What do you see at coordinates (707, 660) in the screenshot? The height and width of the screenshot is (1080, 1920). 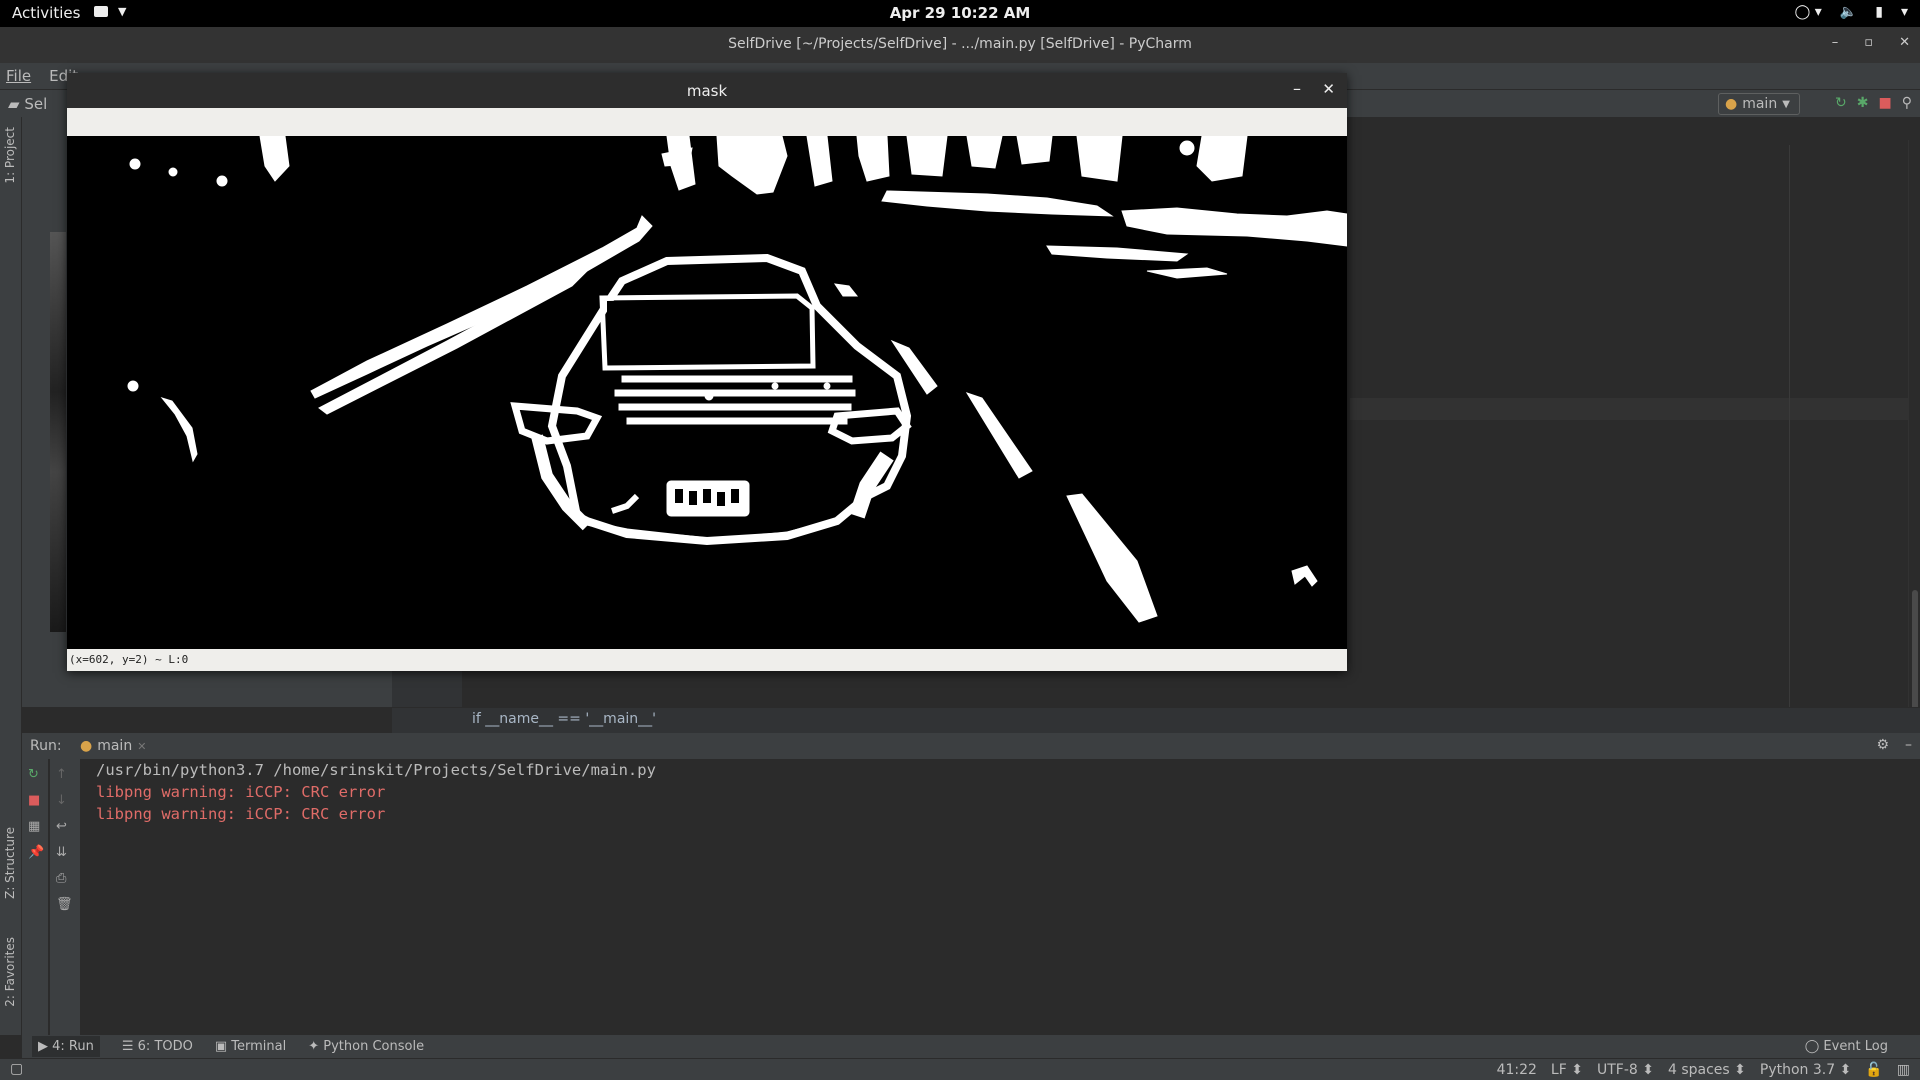 I see `mask-status-bar: (x=602, y=2) ~ L:0` at bounding box center [707, 660].